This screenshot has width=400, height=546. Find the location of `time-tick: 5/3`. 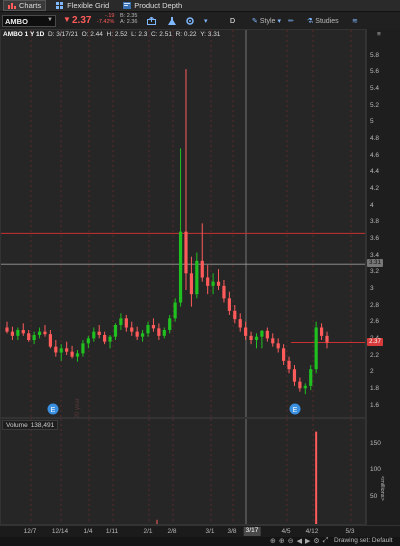

time-tick: 5/3 is located at coordinates (350, 531).